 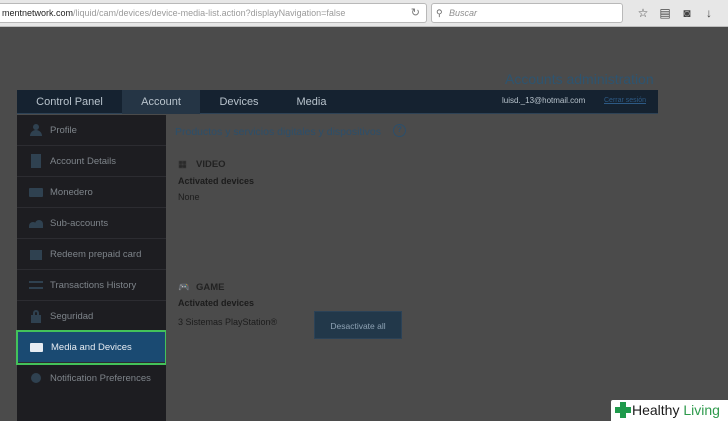 I want to click on watermark-logo: Healthy Living, so click(x=669, y=410).